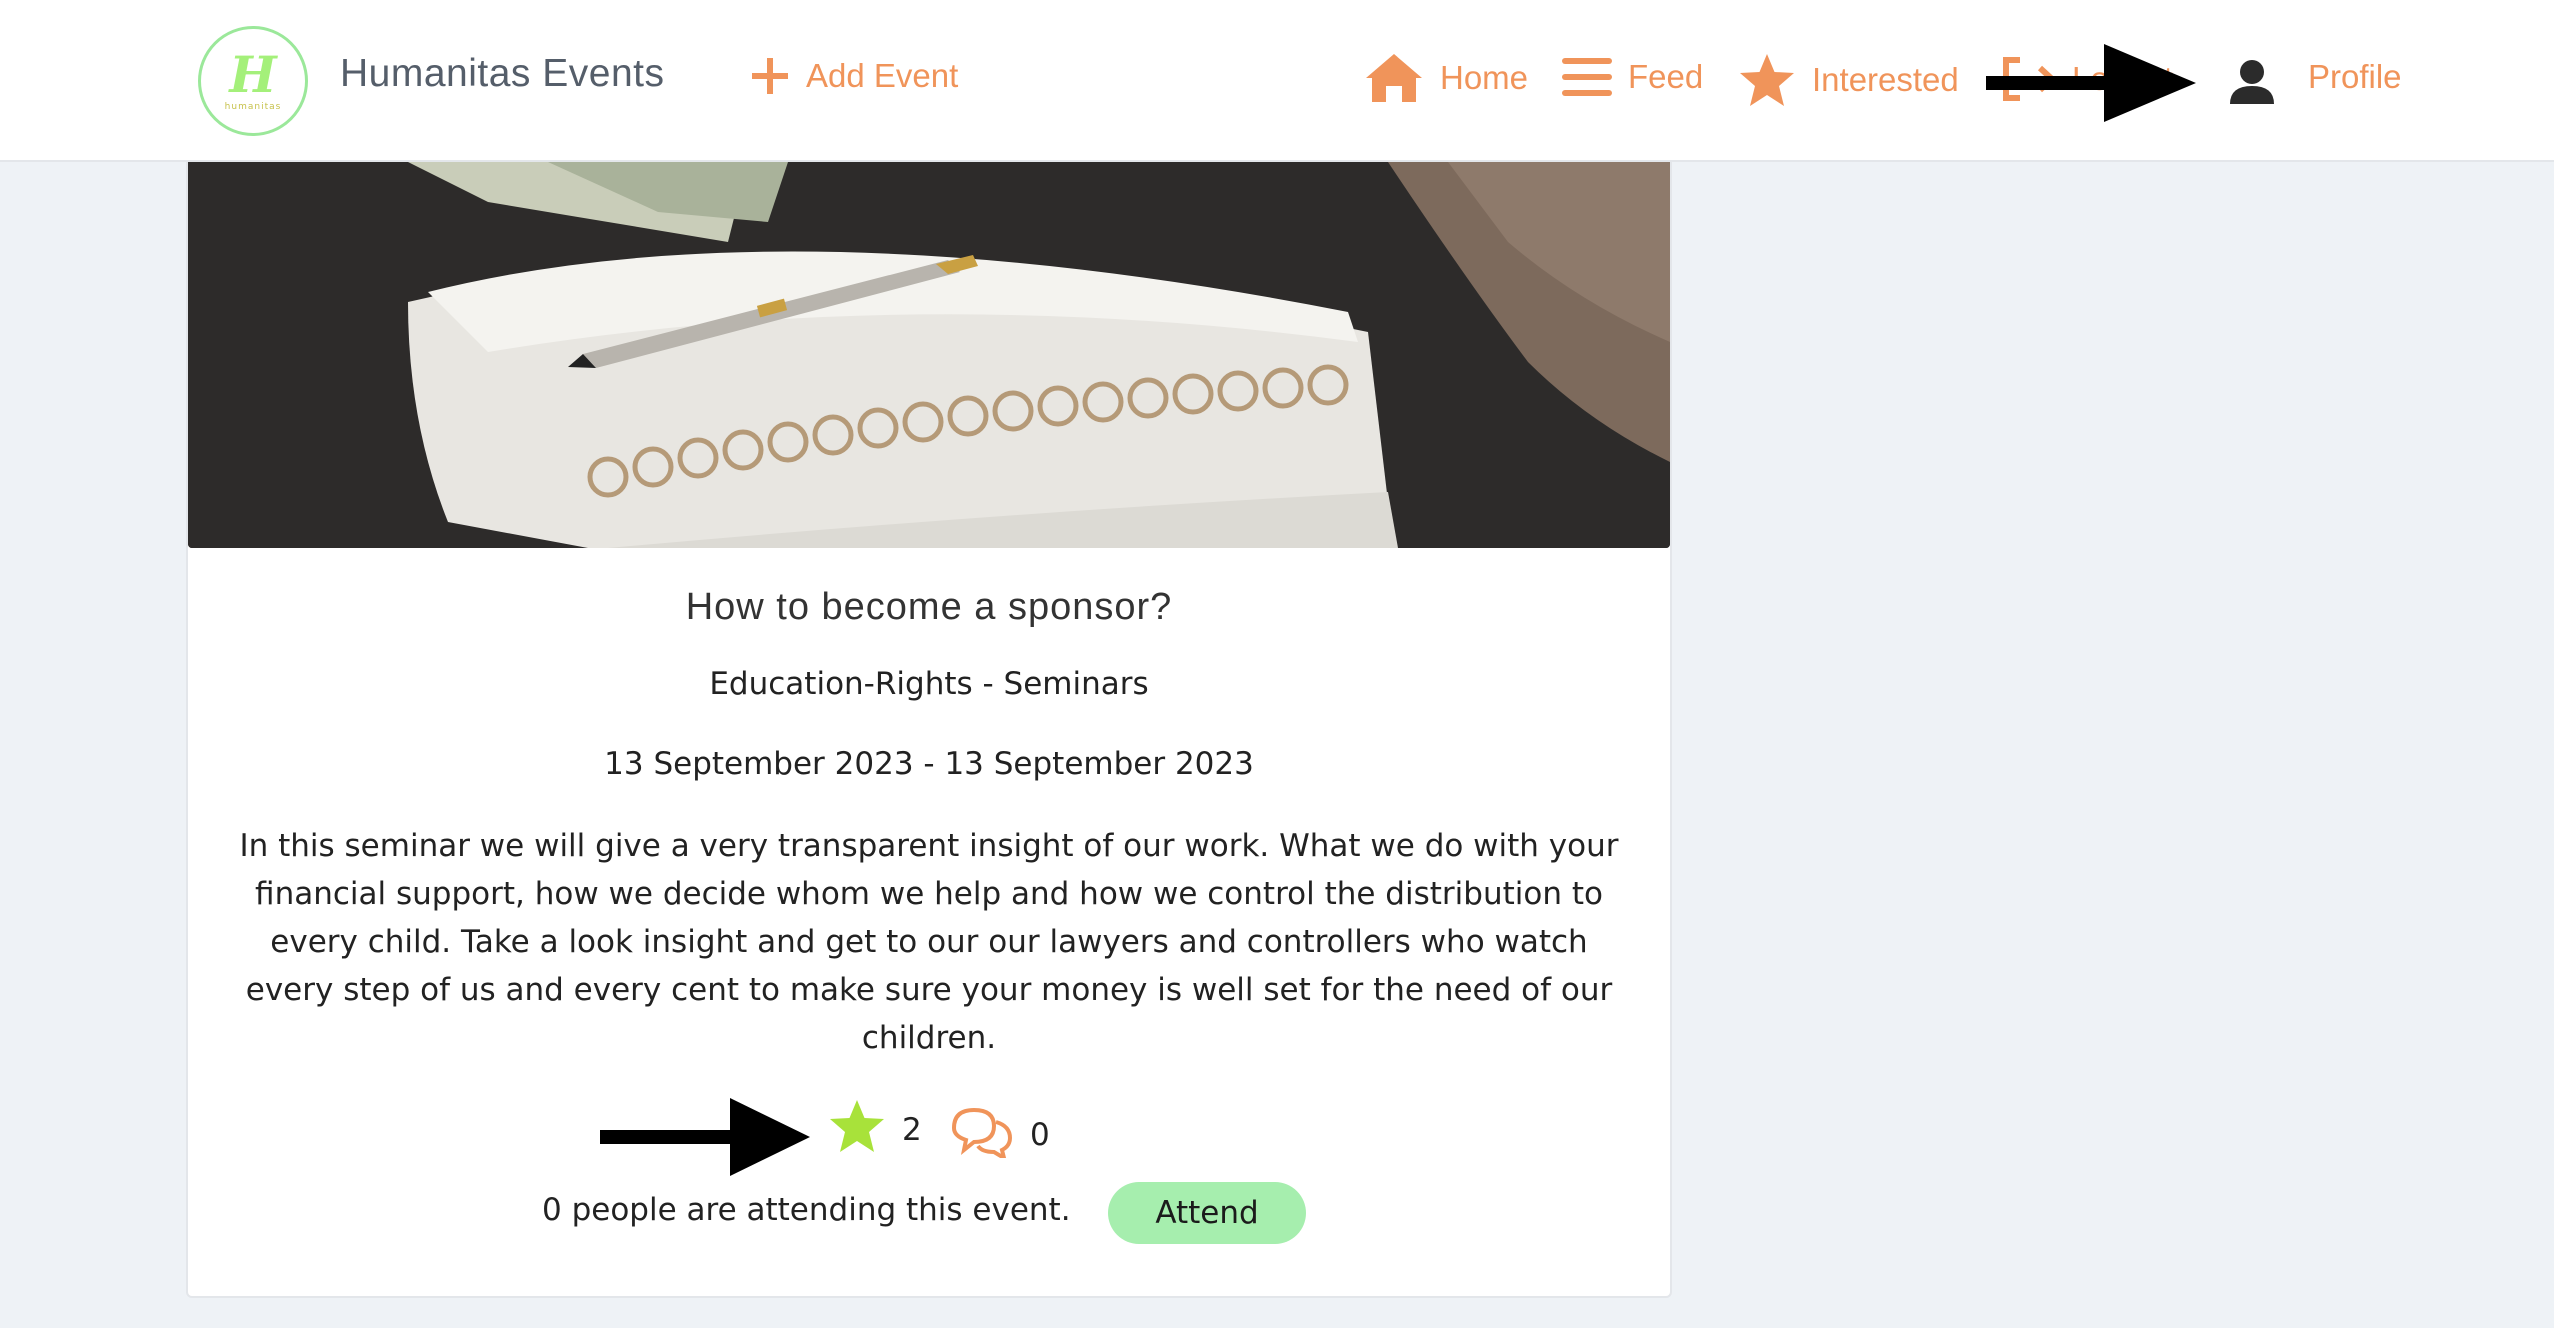 This screenshot has width=2554, height=1328. What do you see at coordinates (1040, 1135) in the screenshot?
I see `comment-count: 0` at bounding box center [1040, 1135].